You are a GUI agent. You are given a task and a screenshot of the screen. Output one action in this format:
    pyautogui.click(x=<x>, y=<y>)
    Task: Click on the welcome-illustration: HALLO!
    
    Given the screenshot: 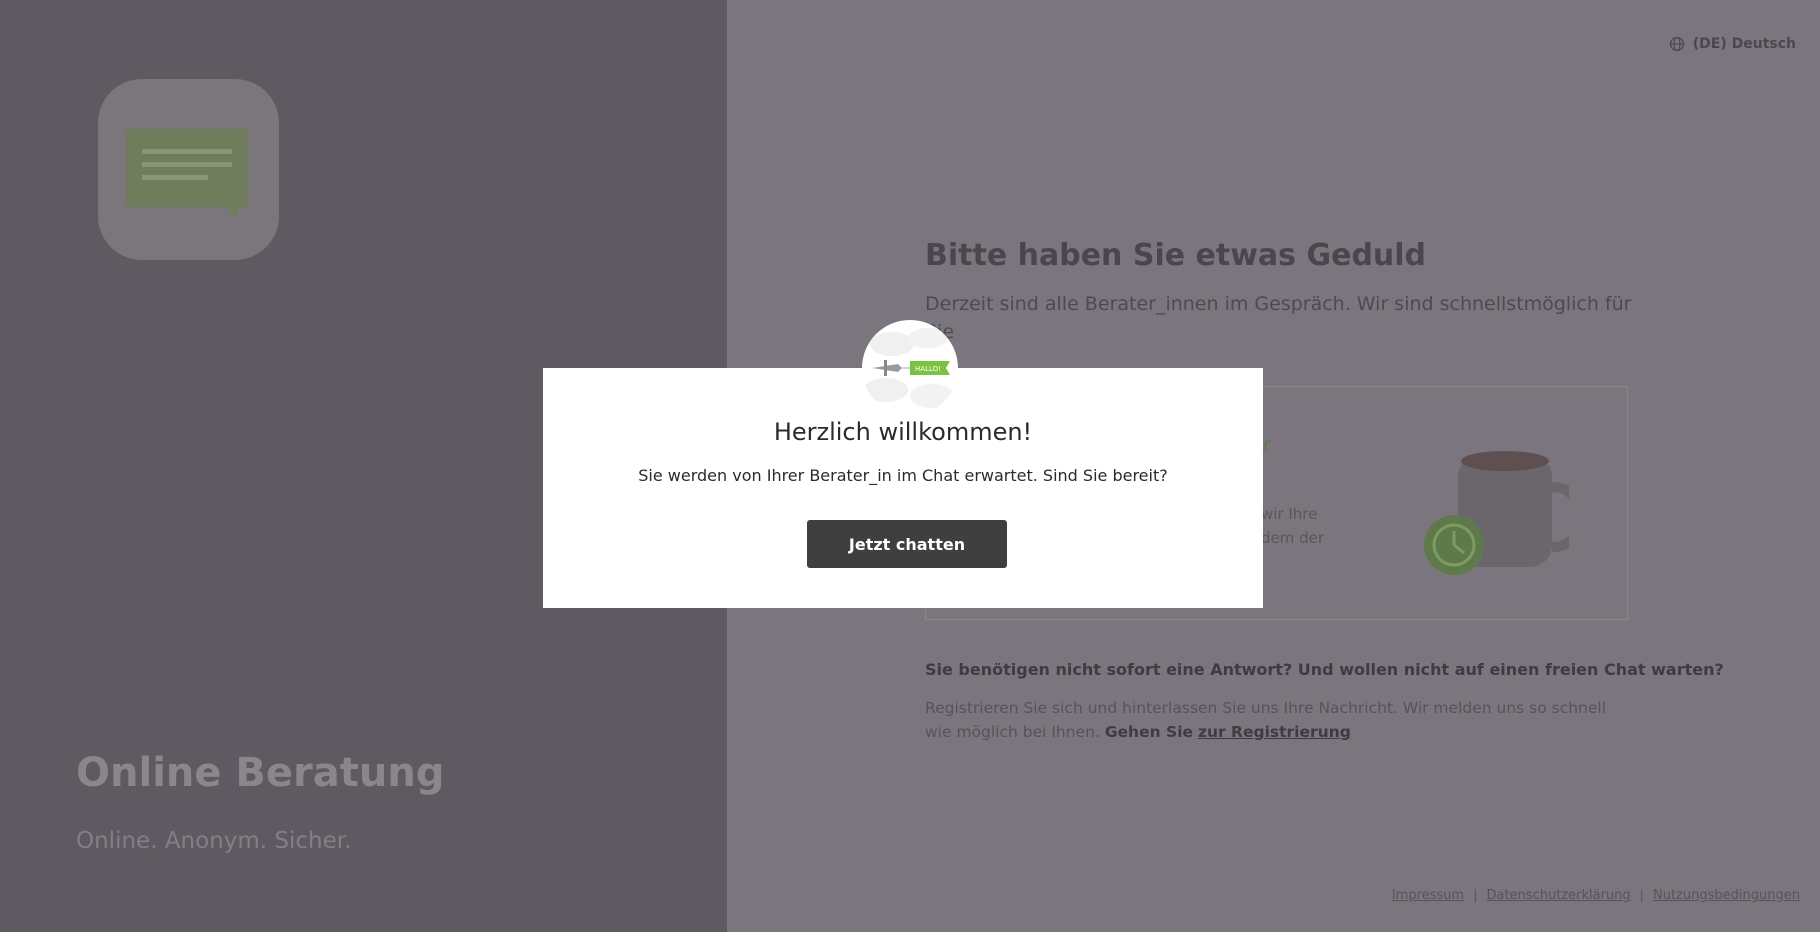 What is the action you would take?
    pyautogui.click(x=910, y=368)
    